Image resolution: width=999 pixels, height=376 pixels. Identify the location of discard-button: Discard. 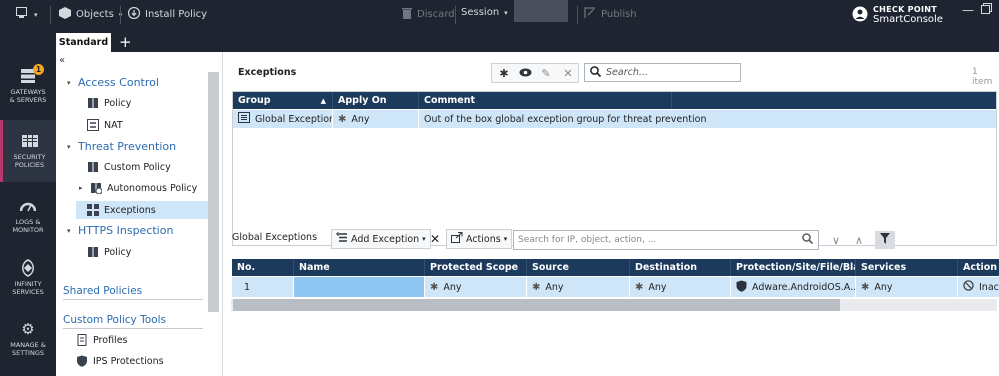
(428, 14).